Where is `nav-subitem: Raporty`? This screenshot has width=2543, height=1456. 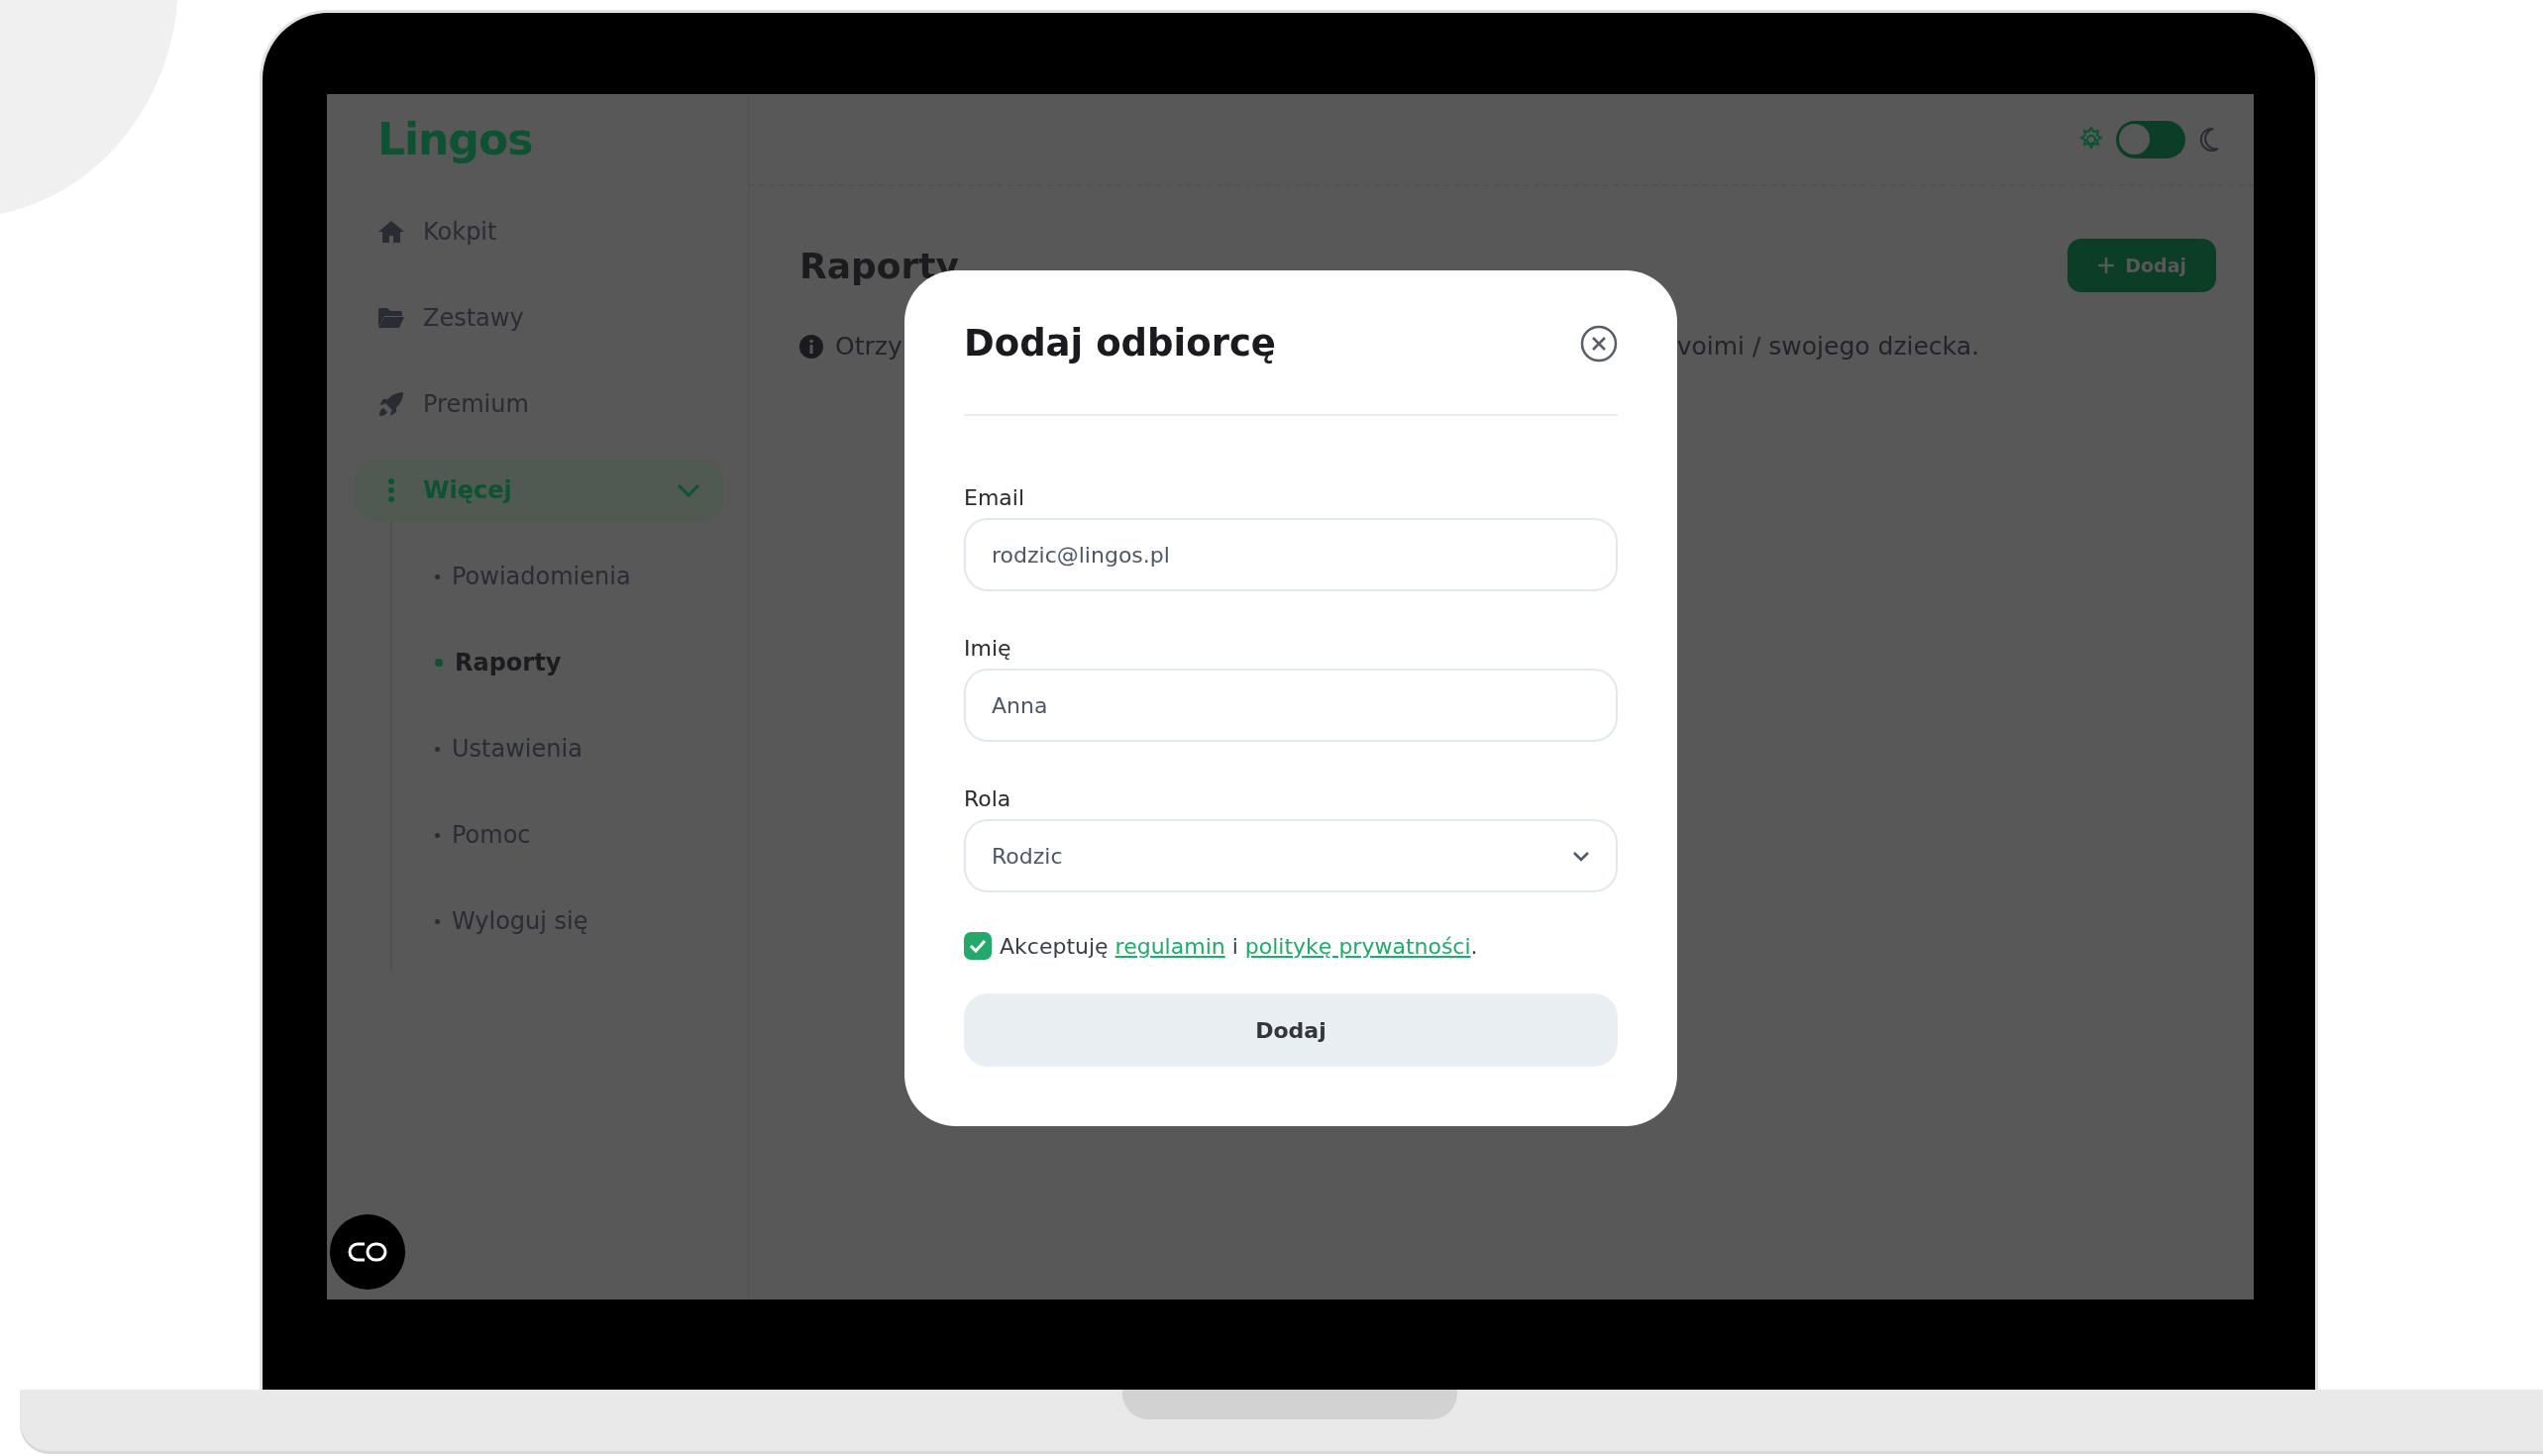 nav-subitem: Raporty is located at coordinates (558, 662).